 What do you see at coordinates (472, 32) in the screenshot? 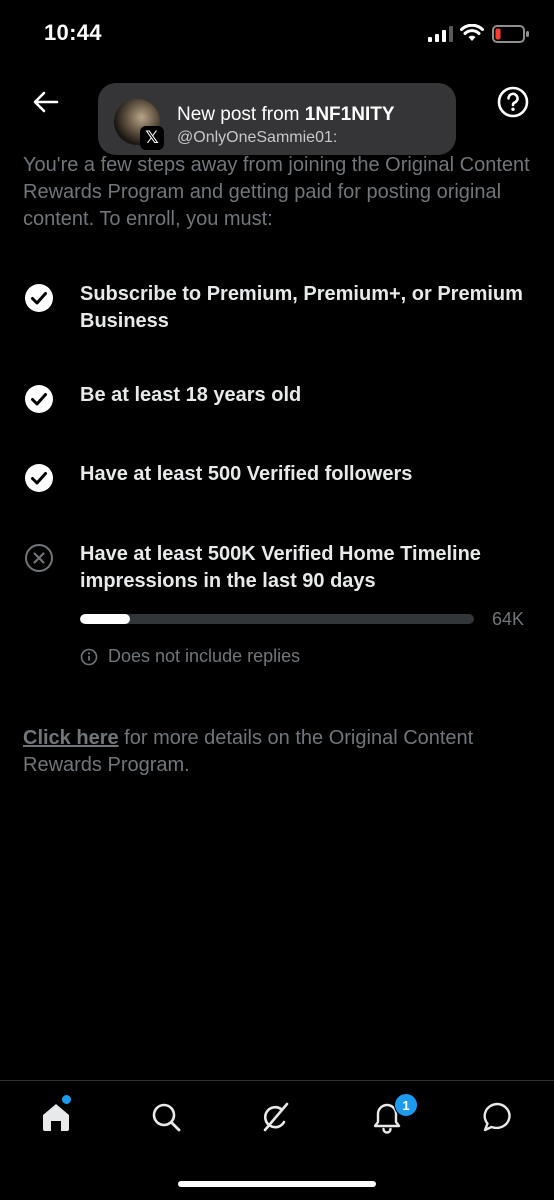
I see `wifi-icon` at bounding box center [472, 32].